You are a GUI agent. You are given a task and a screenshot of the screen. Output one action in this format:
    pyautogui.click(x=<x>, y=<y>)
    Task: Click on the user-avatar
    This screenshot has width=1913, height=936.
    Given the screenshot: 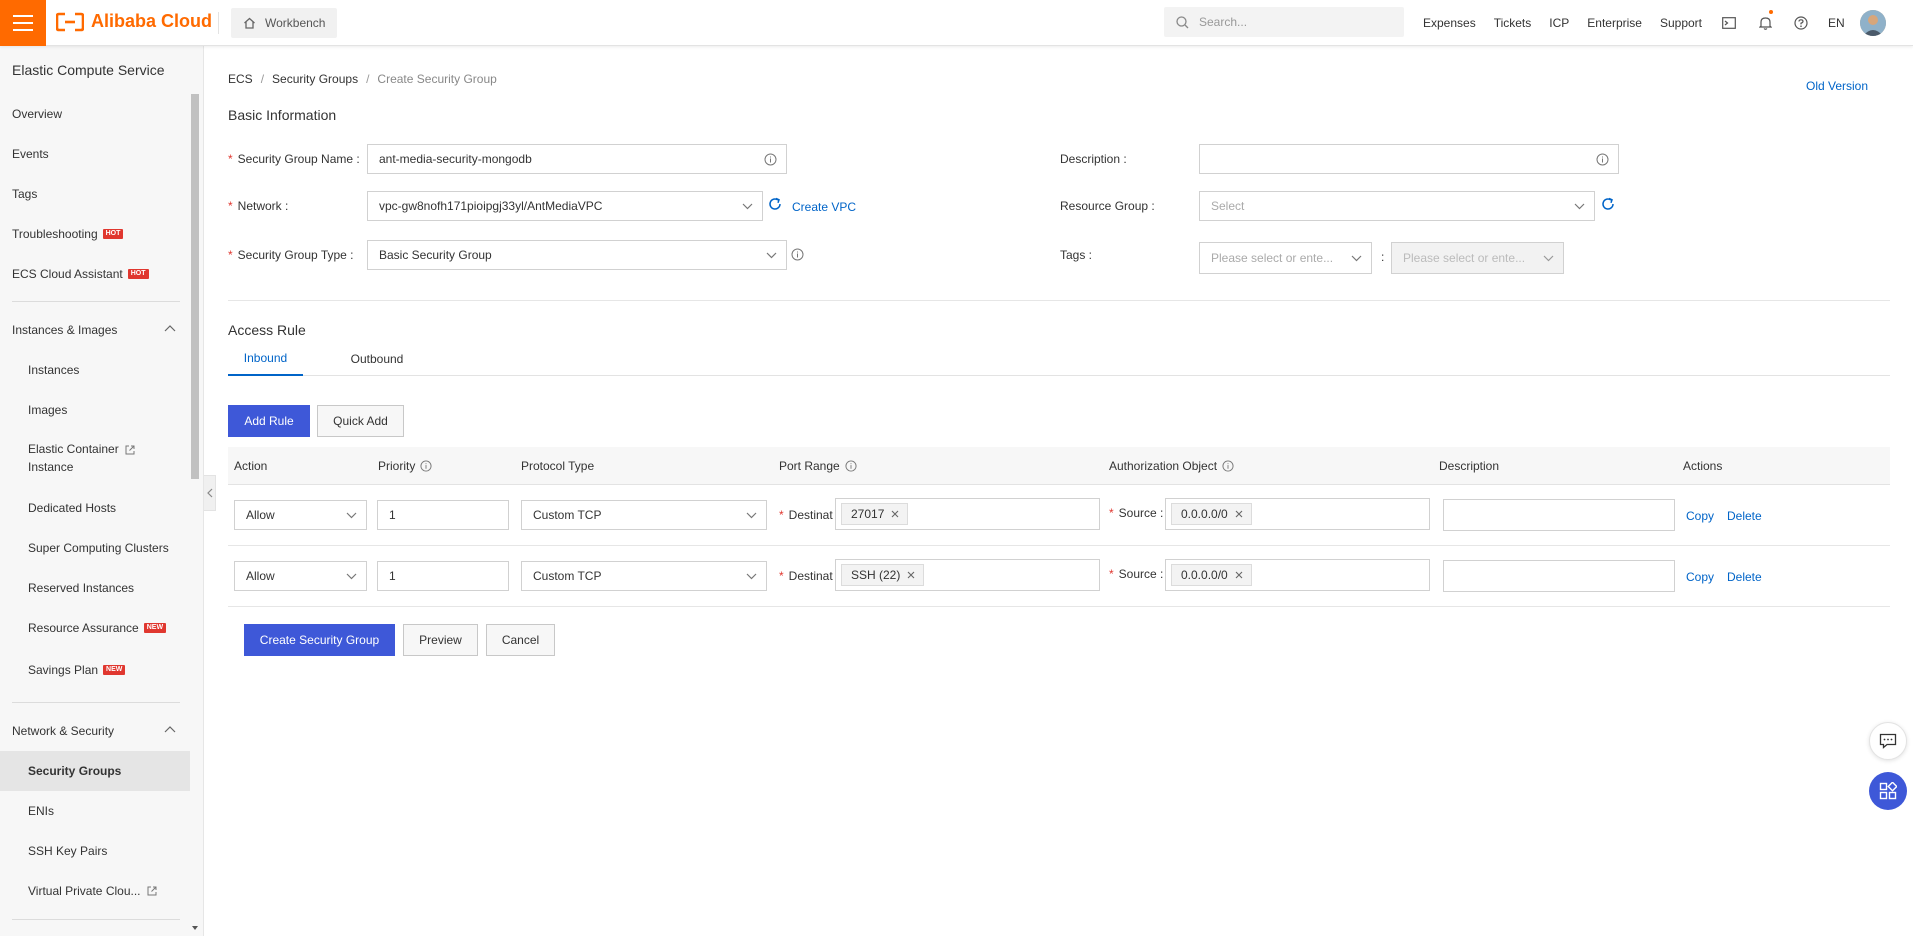 What is the action you would take?
    pyautogui.click(x=1872, y=23)
    